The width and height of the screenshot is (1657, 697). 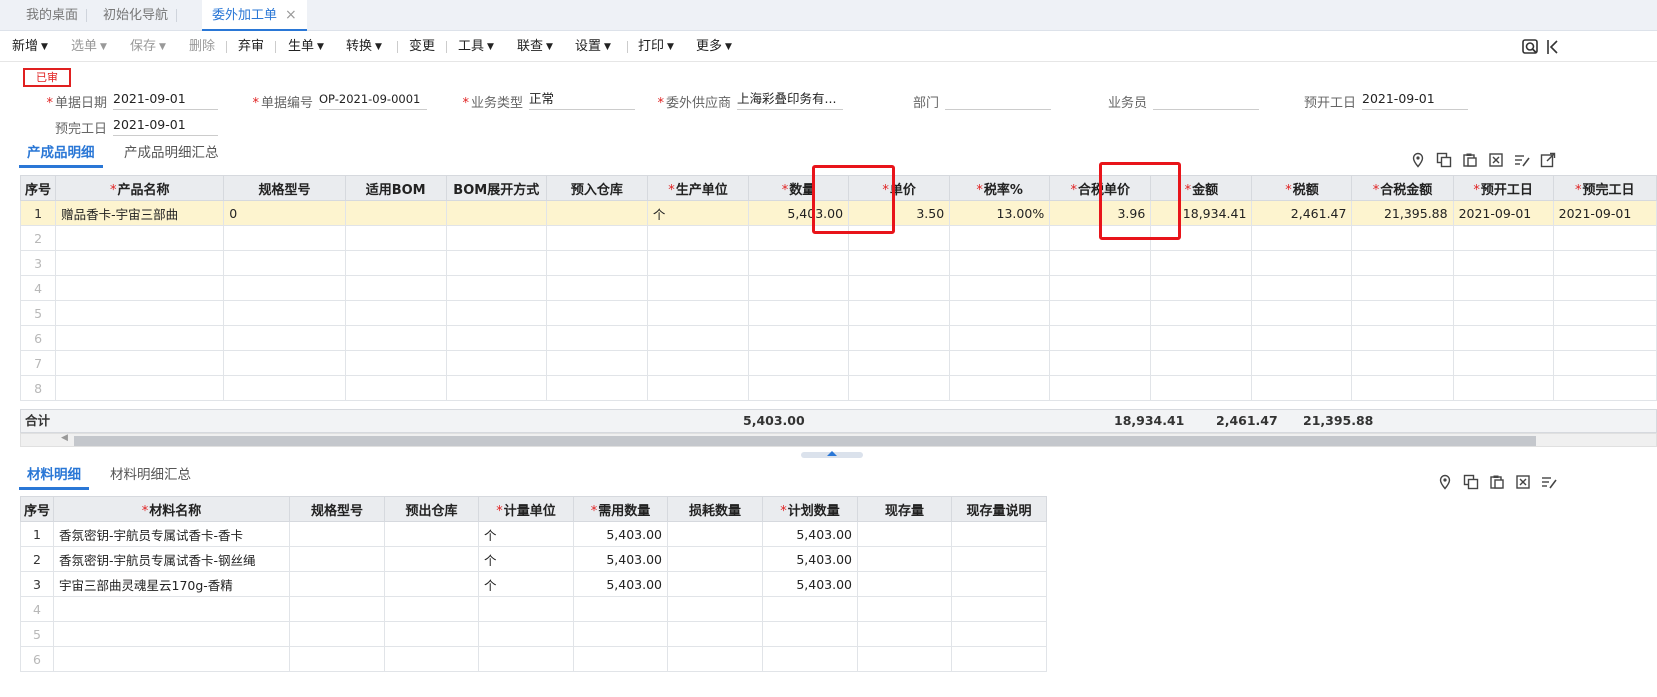 I want to click on col-unit: *计量单位, so click(x=526, y=509).